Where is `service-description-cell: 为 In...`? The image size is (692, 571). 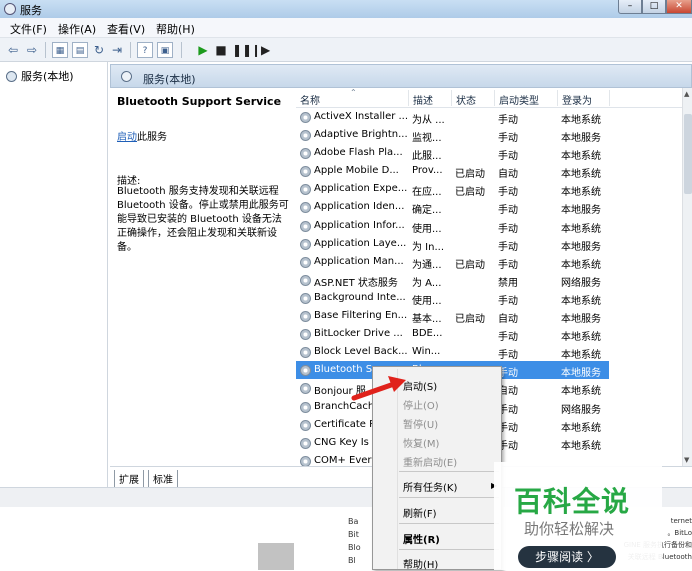
service-description-cell: 为 In... is located at coordinates (428, 247).